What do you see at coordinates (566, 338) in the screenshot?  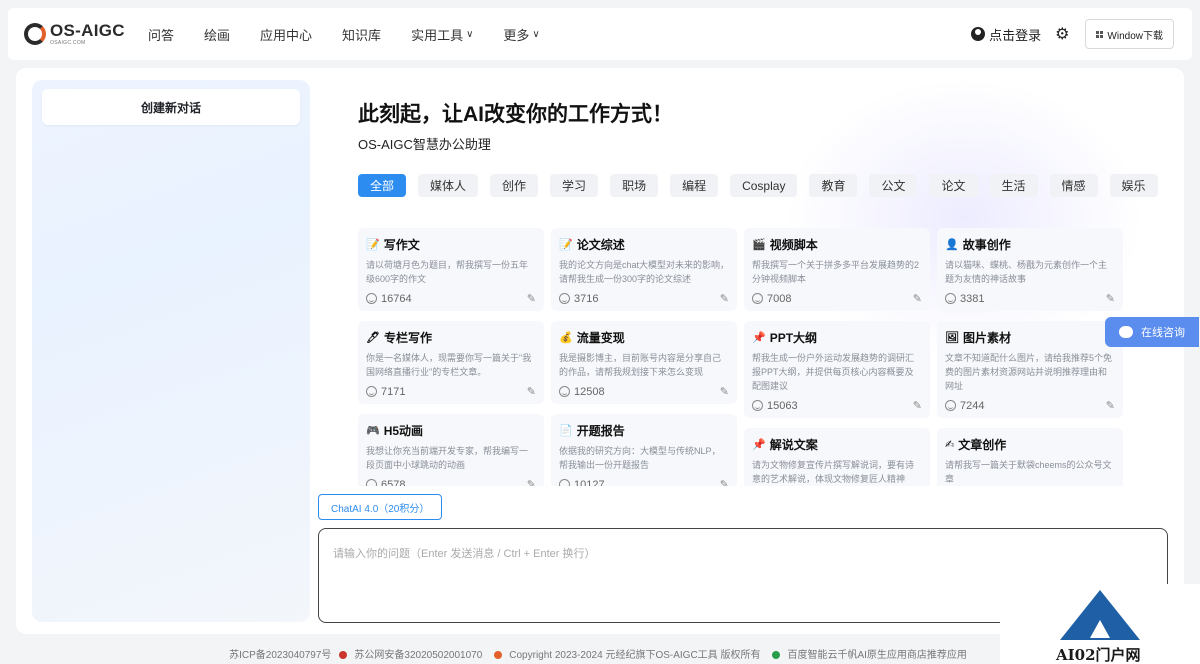 I see `card-icon: 💰` at bounding box center [566, 338].